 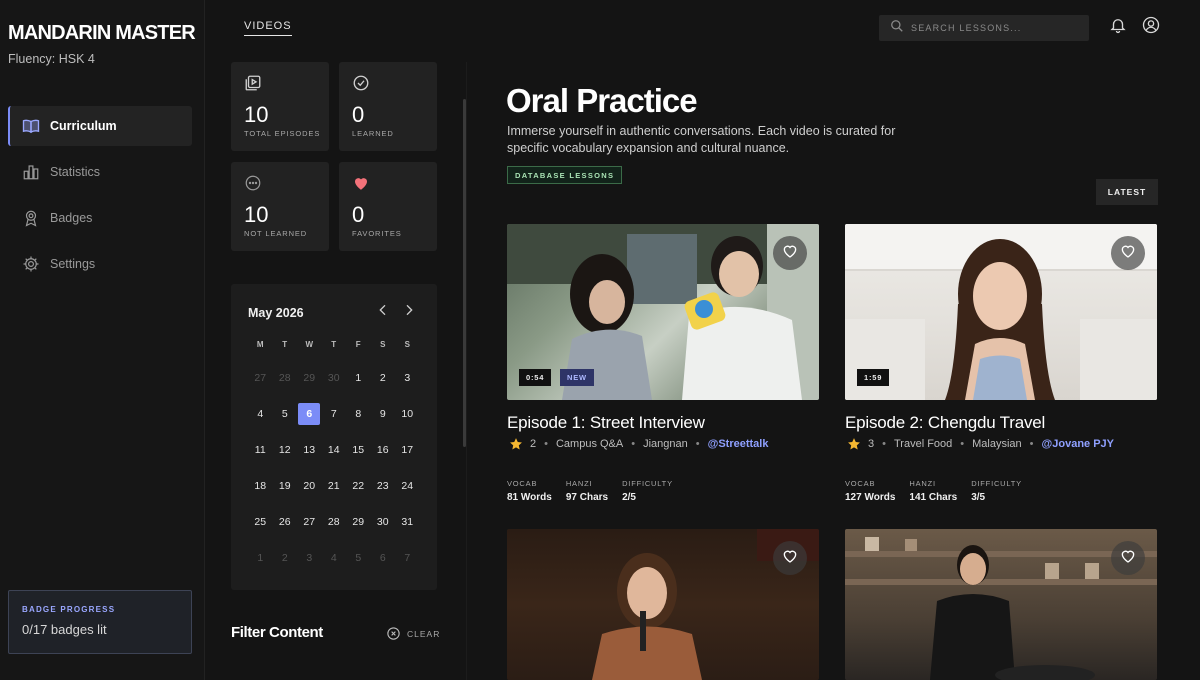 I want to click on star-icon, so click(x=516, y=444).